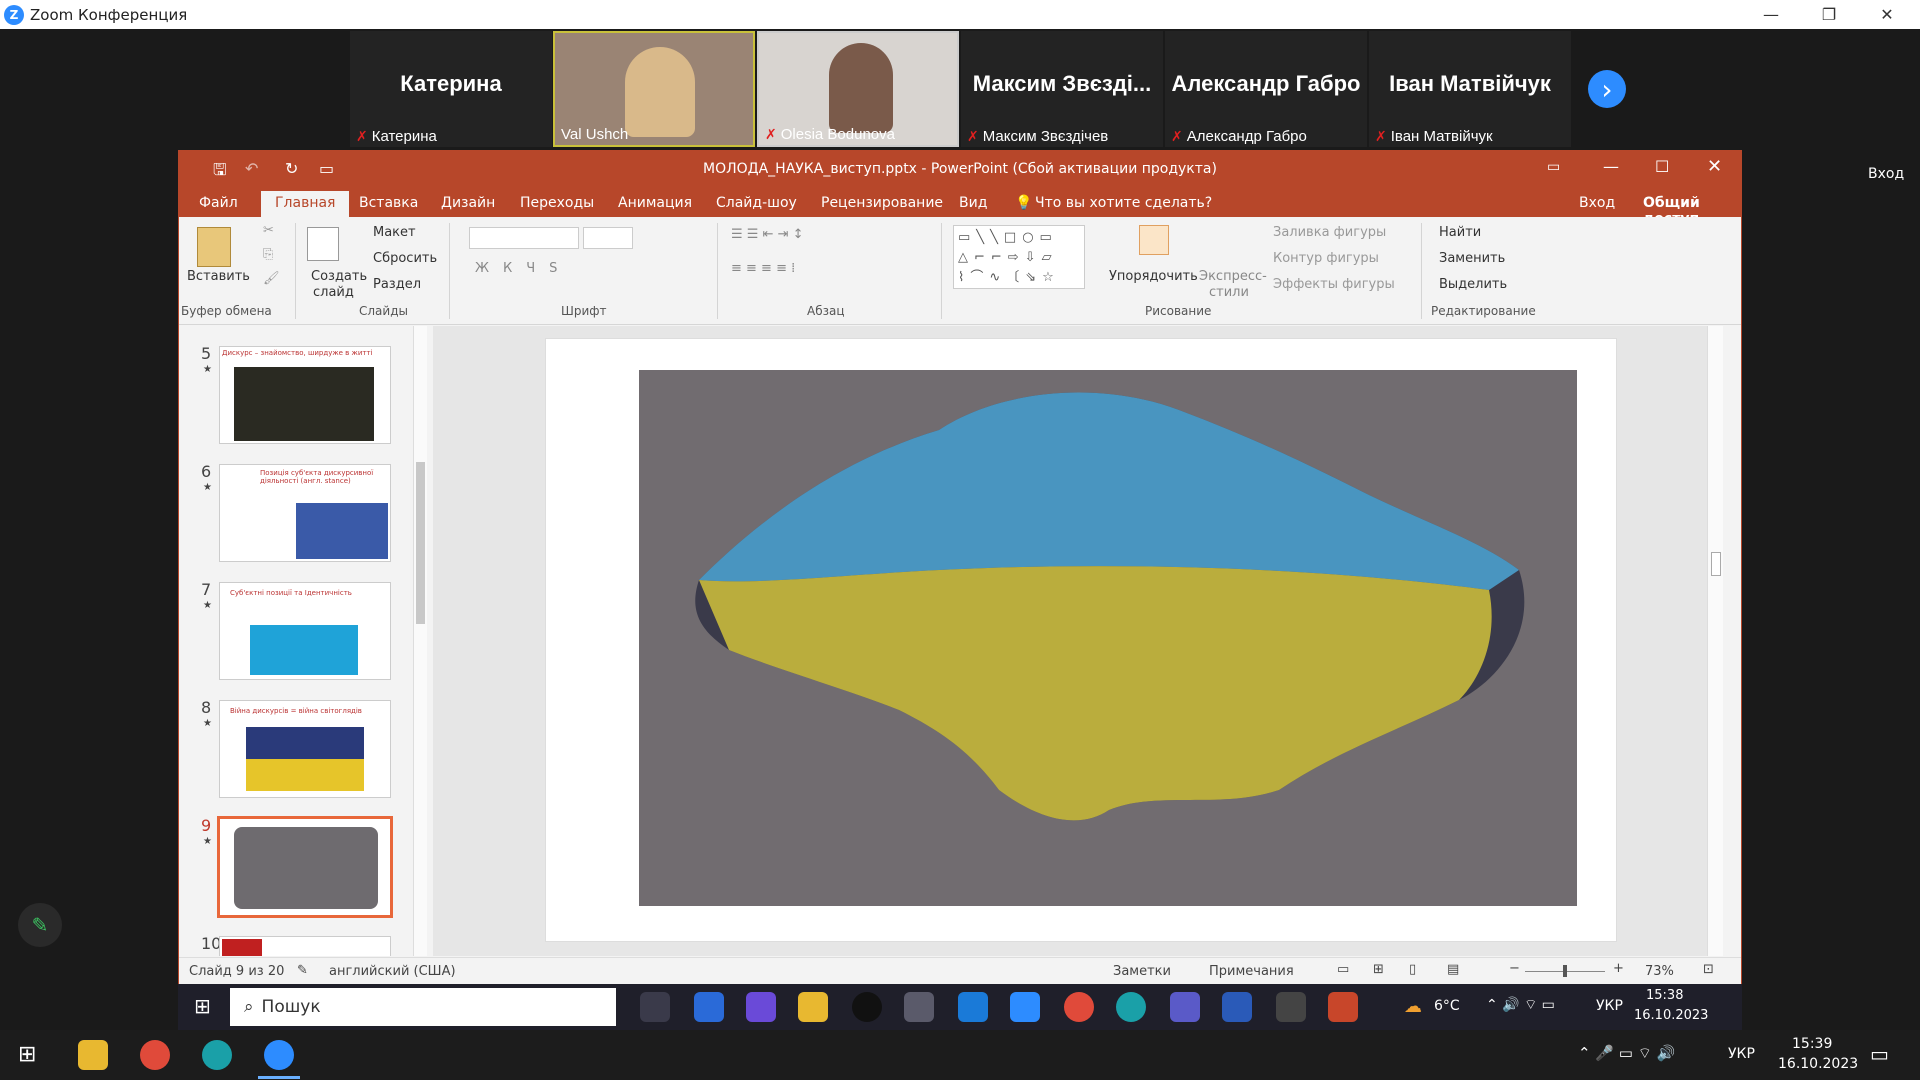 The width and height of the screenshot is (1920, 1080). I want to click on normal-view-icon: ▭, so click(1343, 969).